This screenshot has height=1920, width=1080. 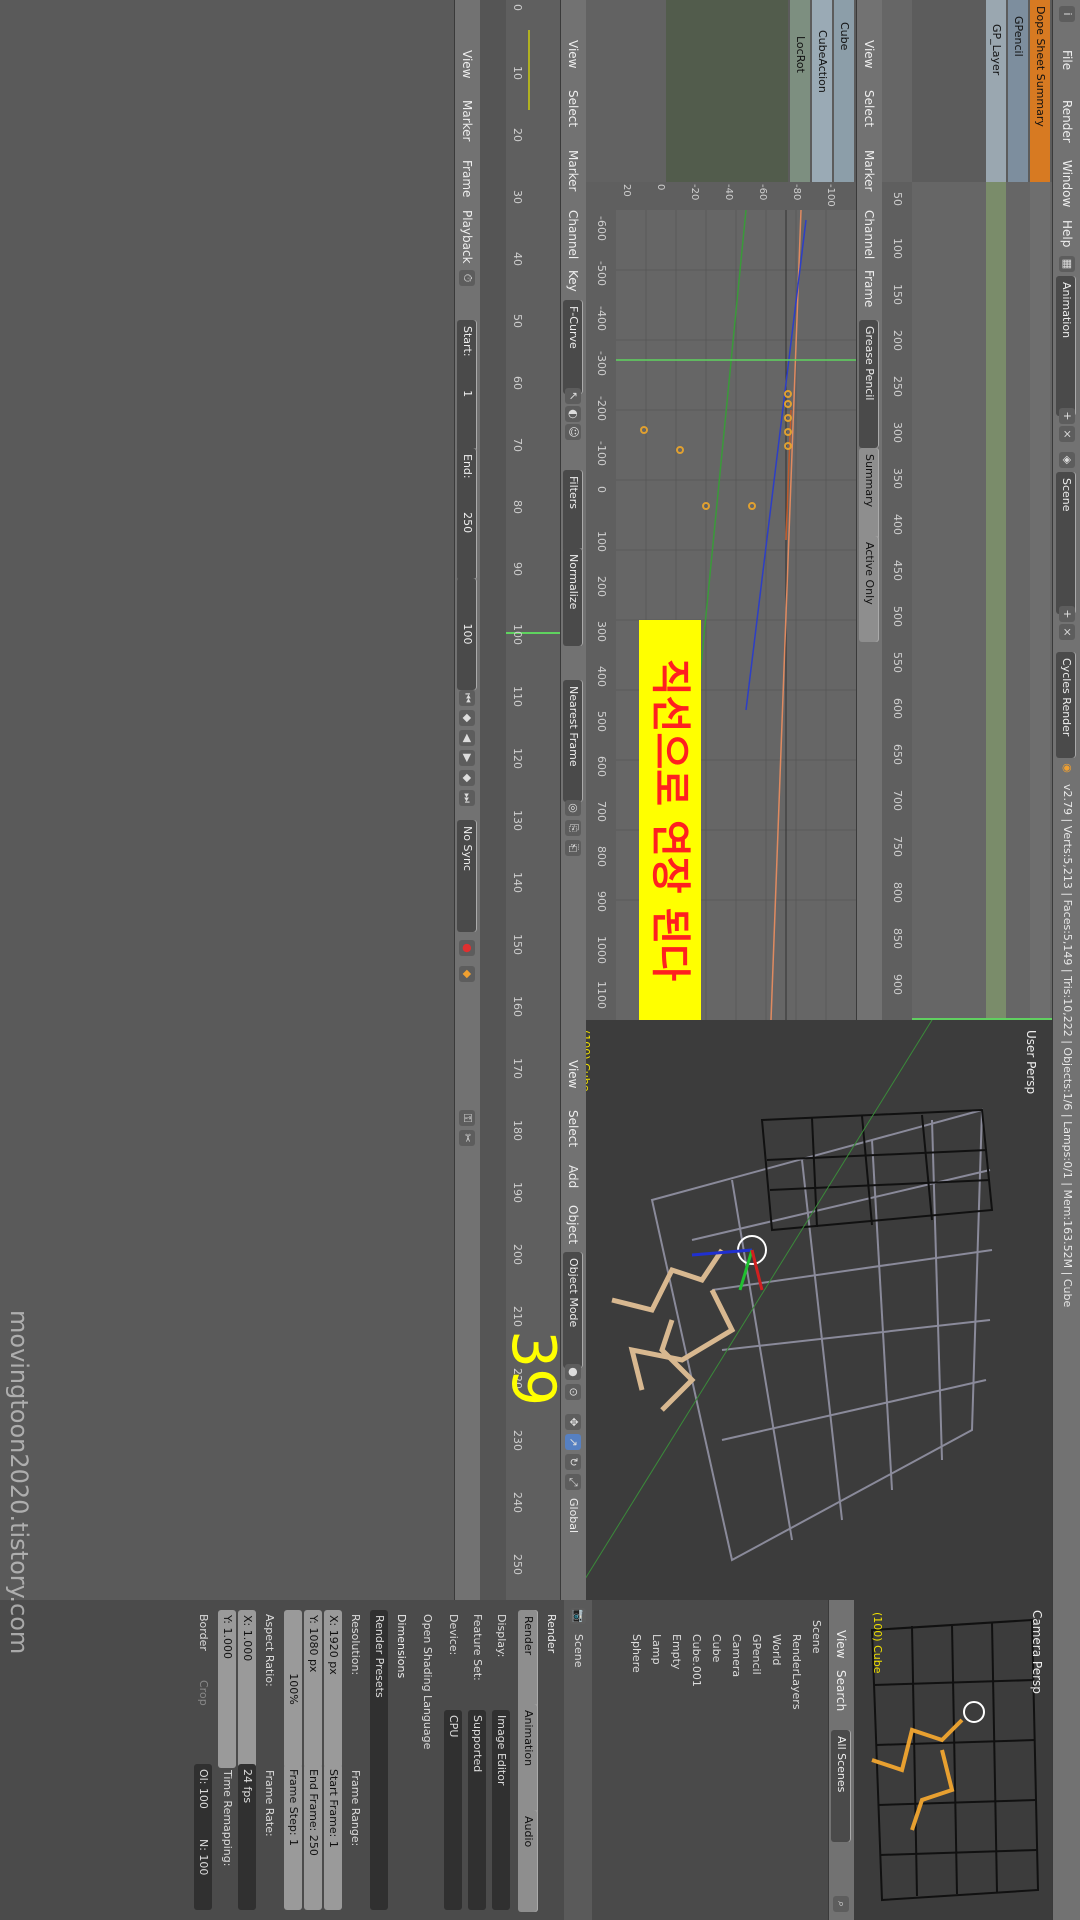 I want to click on ge-menu-channel: Channel, so click(x=573, y=234).